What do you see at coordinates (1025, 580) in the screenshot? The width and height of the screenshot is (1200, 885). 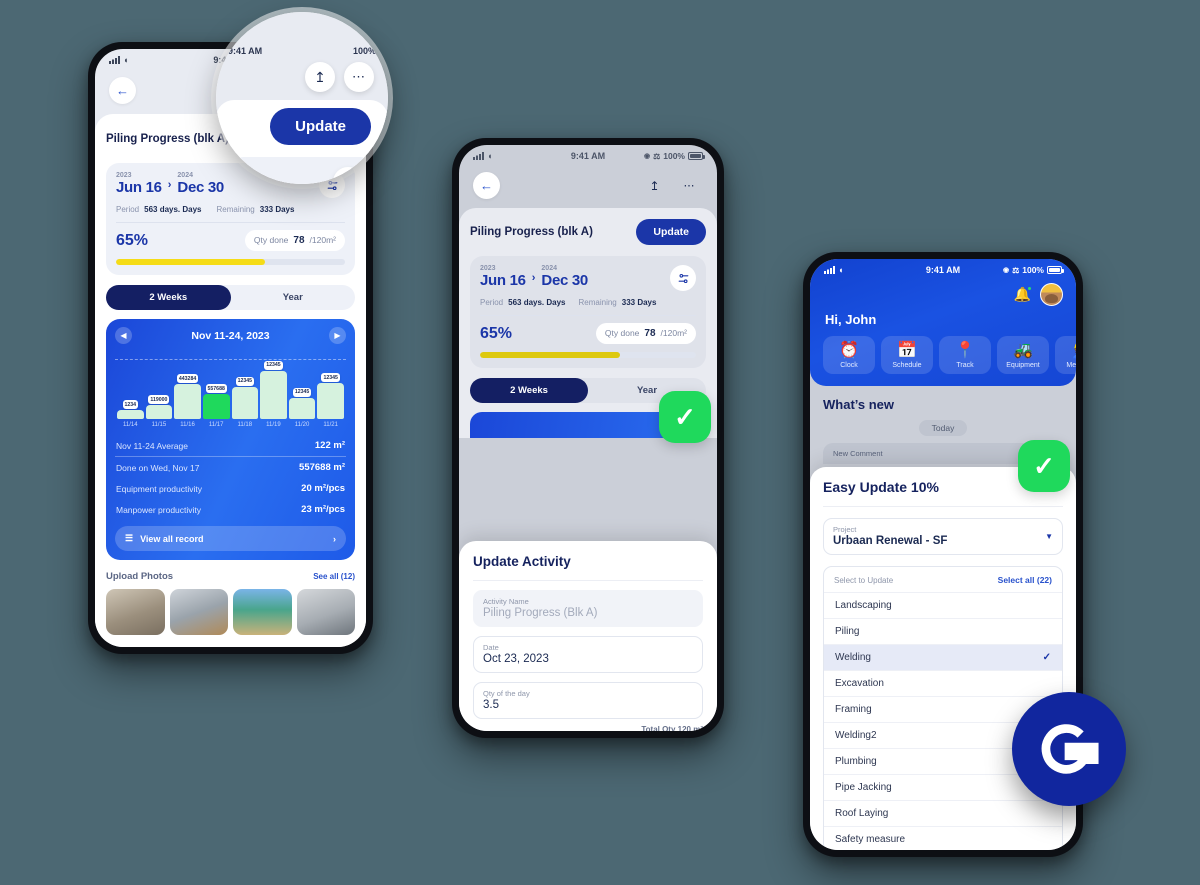 I see `select-all-link: Select all (22)` at bounding box center [1025, 580].